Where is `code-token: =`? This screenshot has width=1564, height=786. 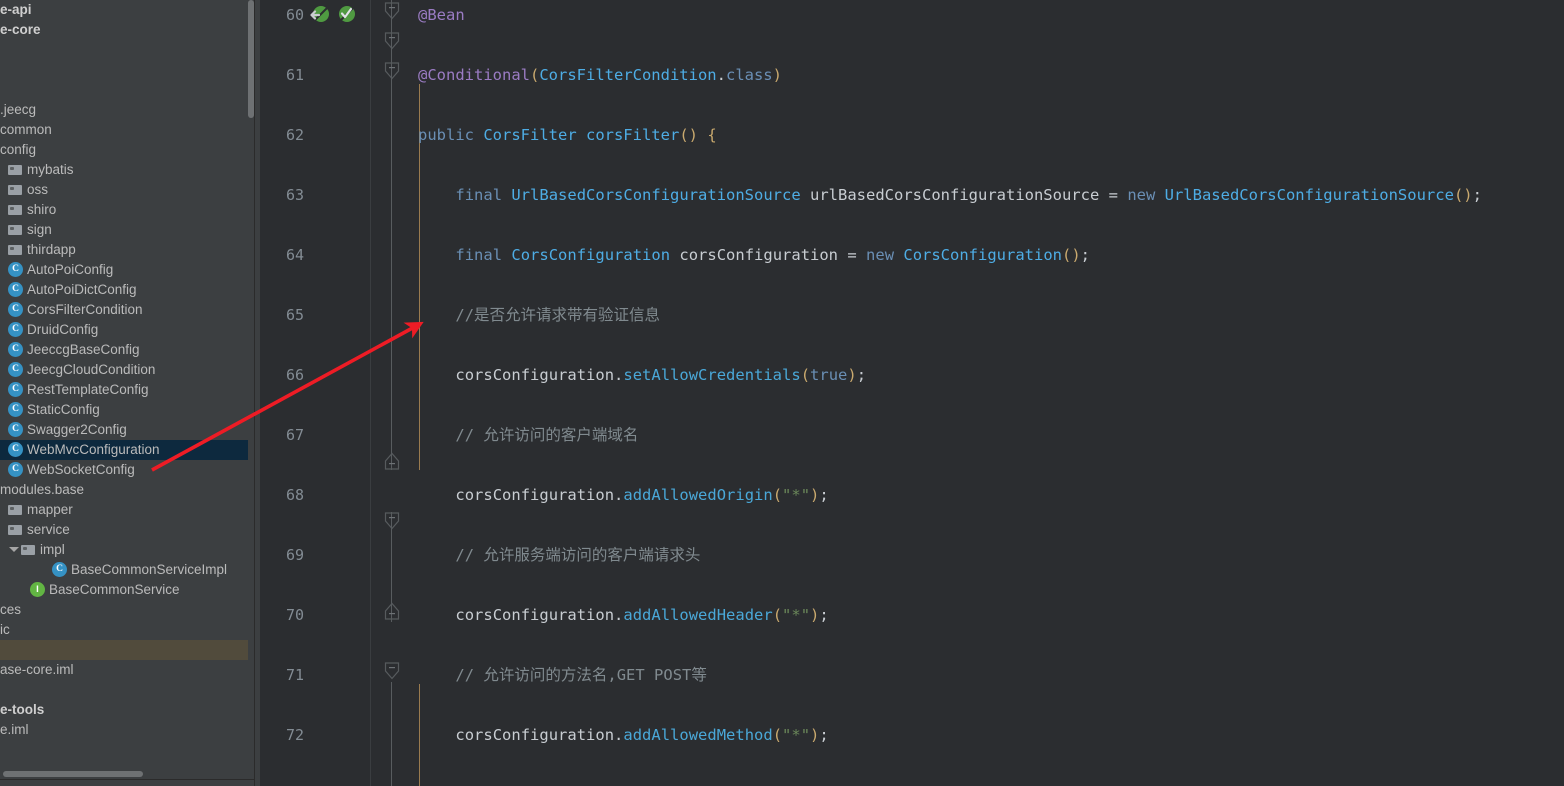 code-token: = is located at coordinates (857, 255).